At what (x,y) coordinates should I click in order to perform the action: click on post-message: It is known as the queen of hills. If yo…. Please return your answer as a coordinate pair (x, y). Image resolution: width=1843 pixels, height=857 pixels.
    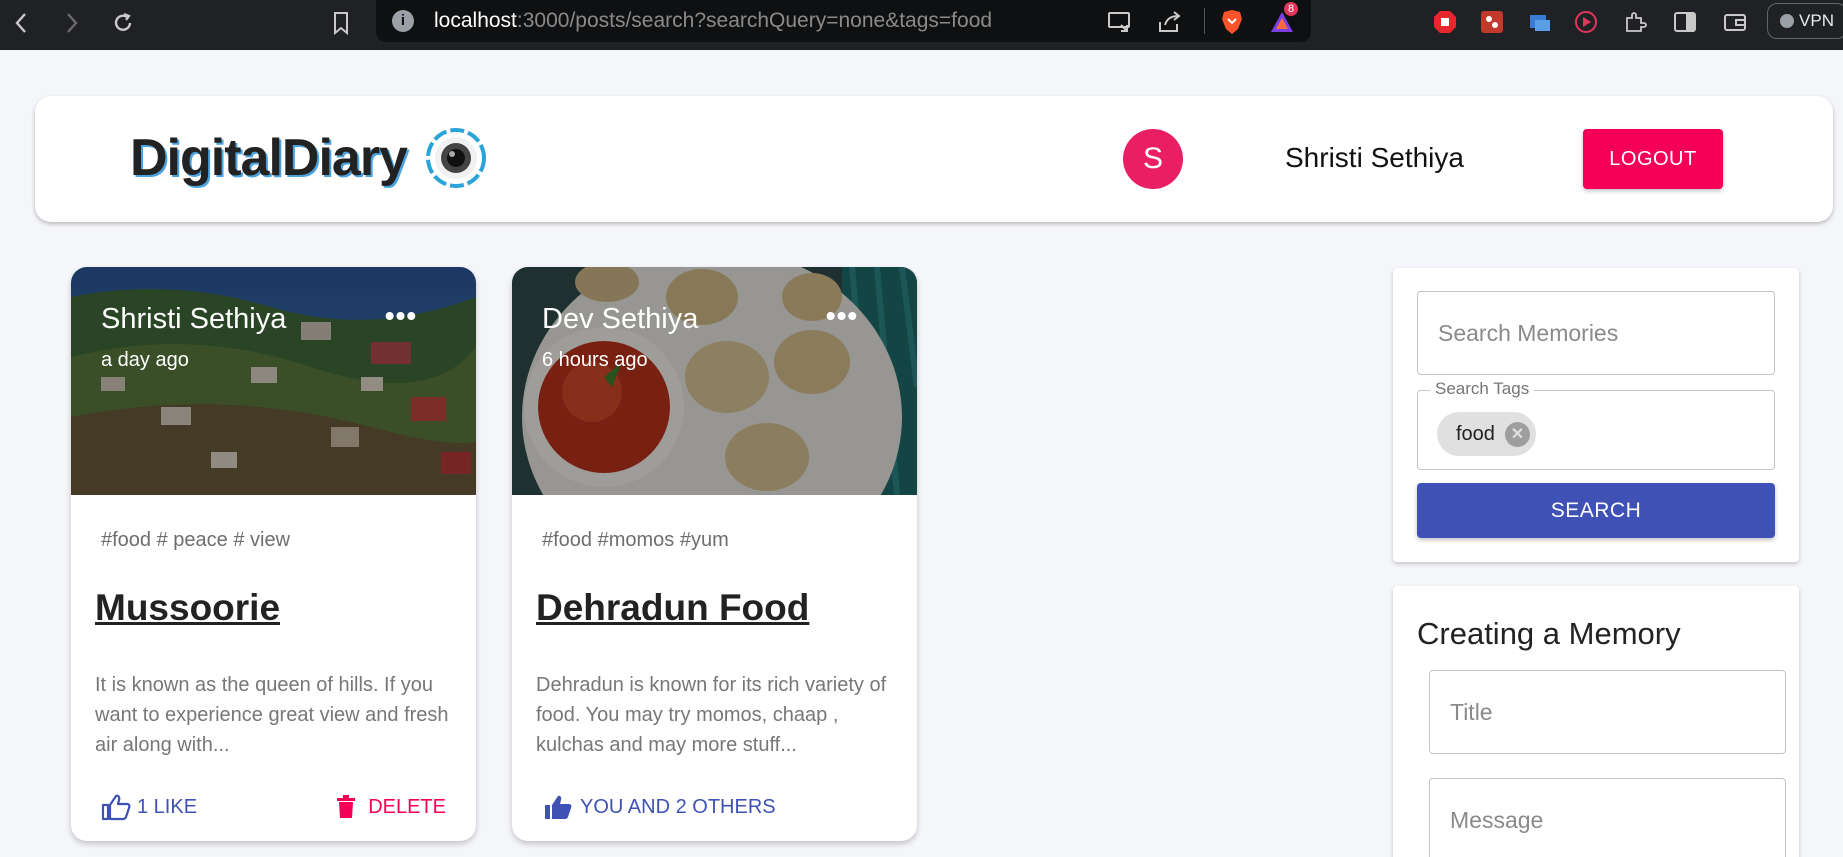
    Looking at the image, I should click on (272, 715).